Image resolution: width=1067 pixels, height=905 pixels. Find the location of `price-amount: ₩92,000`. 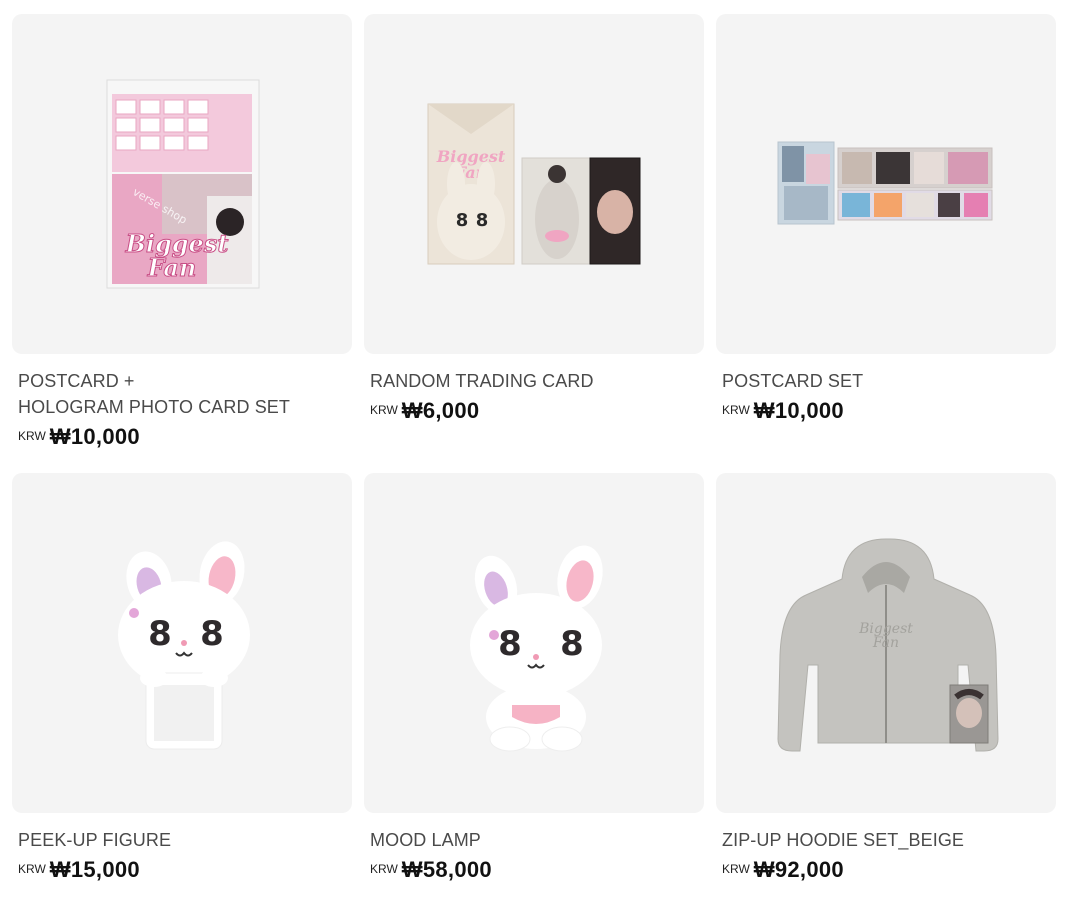

price-amount: ₩92,000 is located at coordinates (798, 869).